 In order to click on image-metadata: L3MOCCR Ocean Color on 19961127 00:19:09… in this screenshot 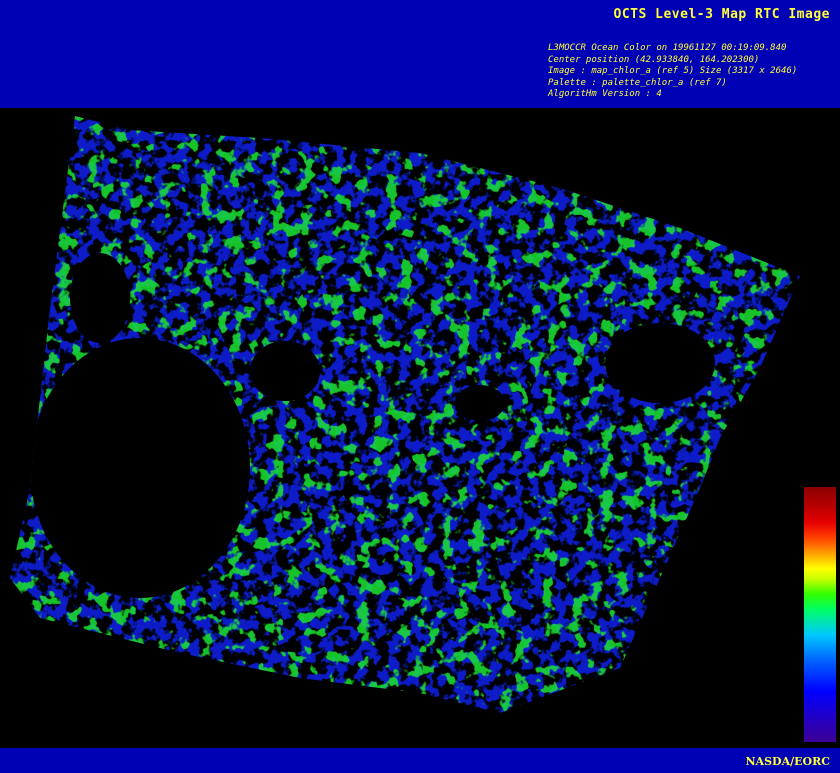, I will do `click(672, 72)`.